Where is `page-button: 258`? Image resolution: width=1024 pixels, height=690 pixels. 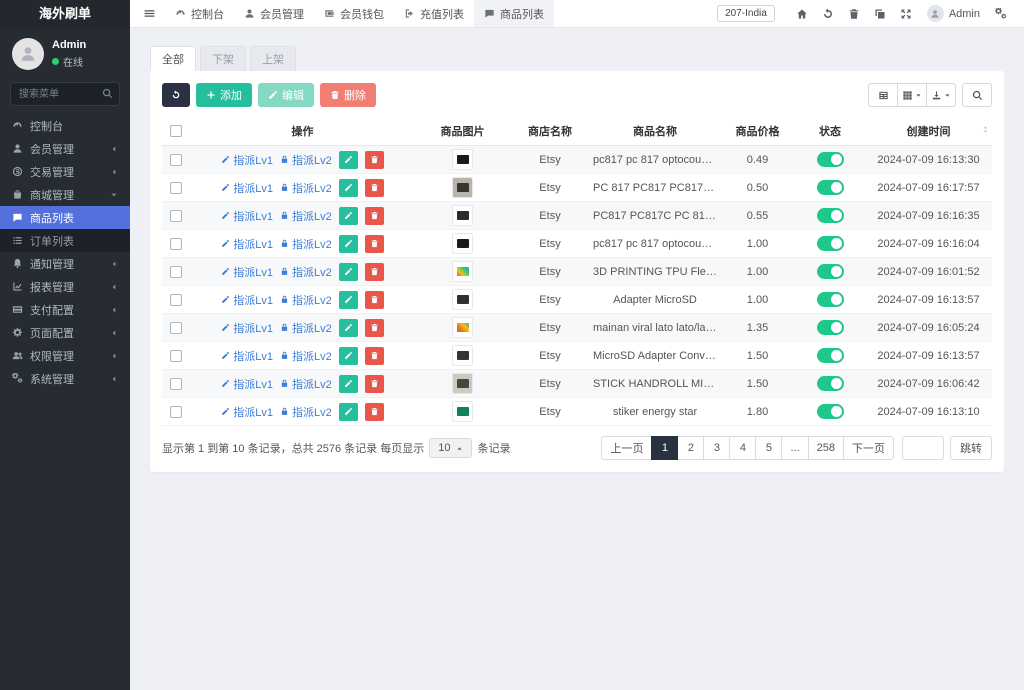 page-button: 258 is located at coordinates (825, 448).